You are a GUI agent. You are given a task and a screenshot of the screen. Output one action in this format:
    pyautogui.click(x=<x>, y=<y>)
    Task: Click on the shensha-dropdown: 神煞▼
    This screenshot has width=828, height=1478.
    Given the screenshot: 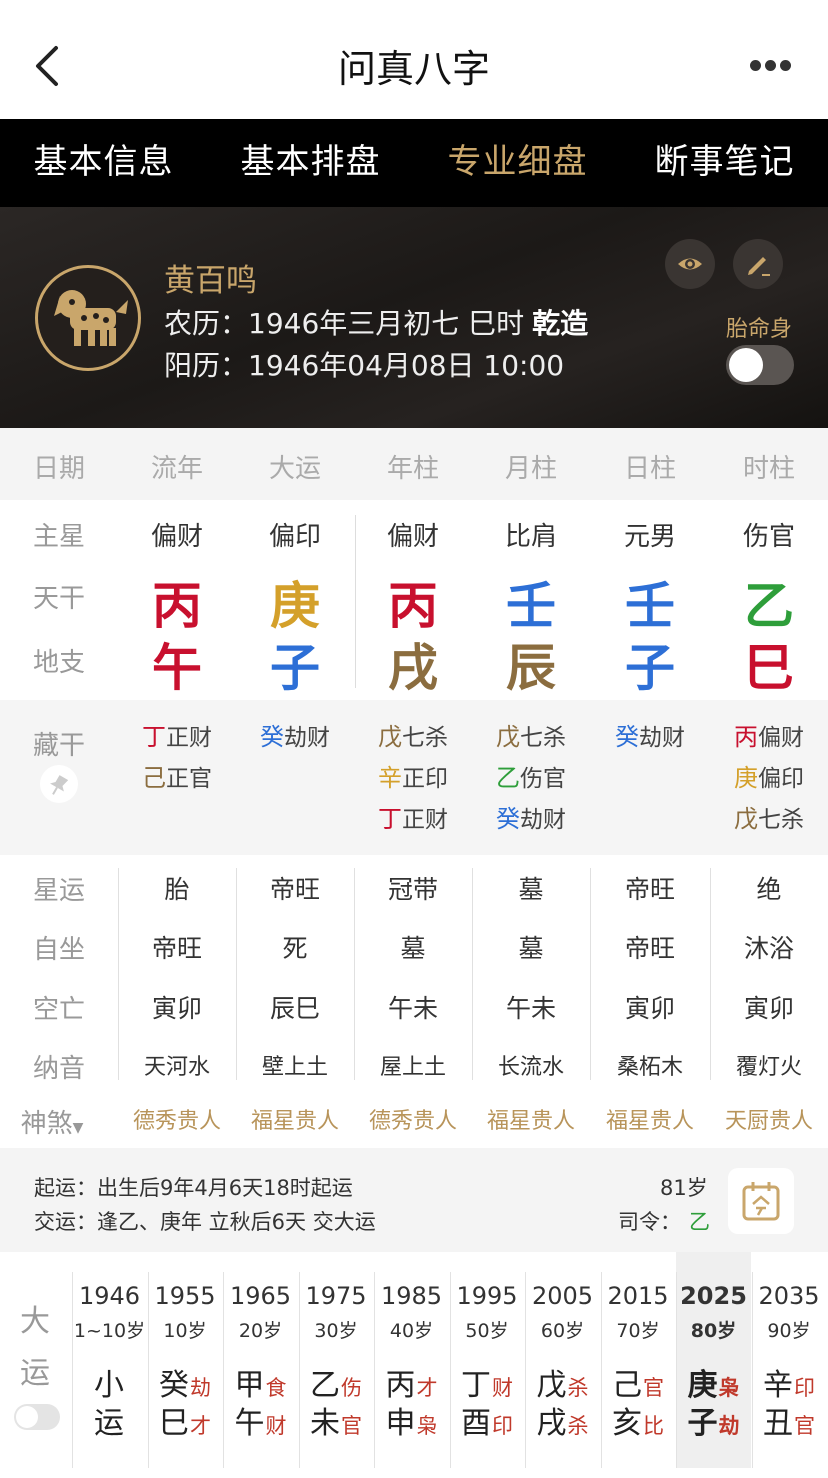 What is the action you would take?
    pyautogui.click(x=52, y=1121)
    